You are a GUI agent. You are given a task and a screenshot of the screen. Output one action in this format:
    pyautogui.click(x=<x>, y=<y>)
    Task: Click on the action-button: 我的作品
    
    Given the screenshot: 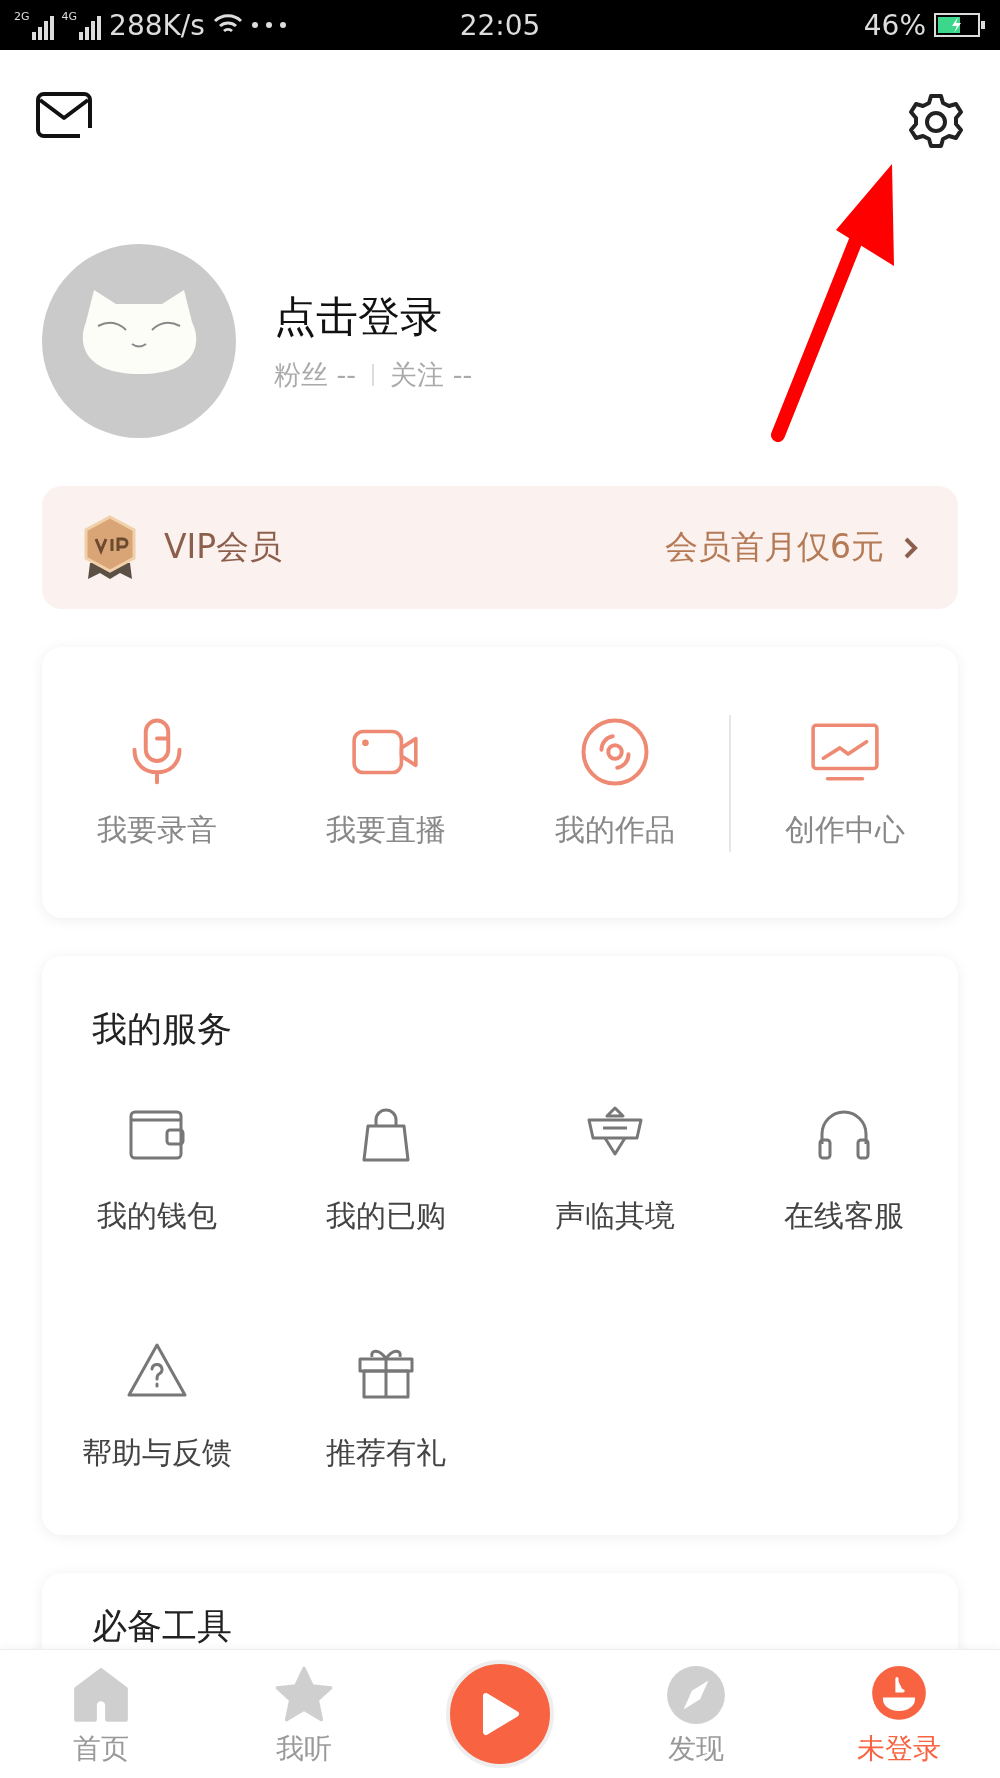 What is the action you would take?
    pyautogui.click(x=614, y=783)
    